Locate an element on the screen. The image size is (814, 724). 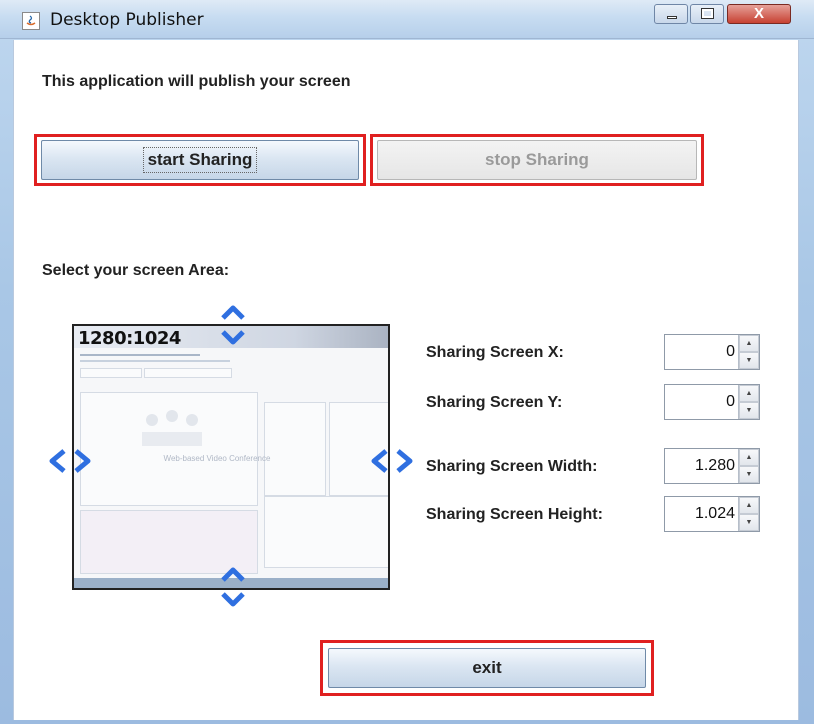
exit-button: exit is located at coordinates (487, 668).